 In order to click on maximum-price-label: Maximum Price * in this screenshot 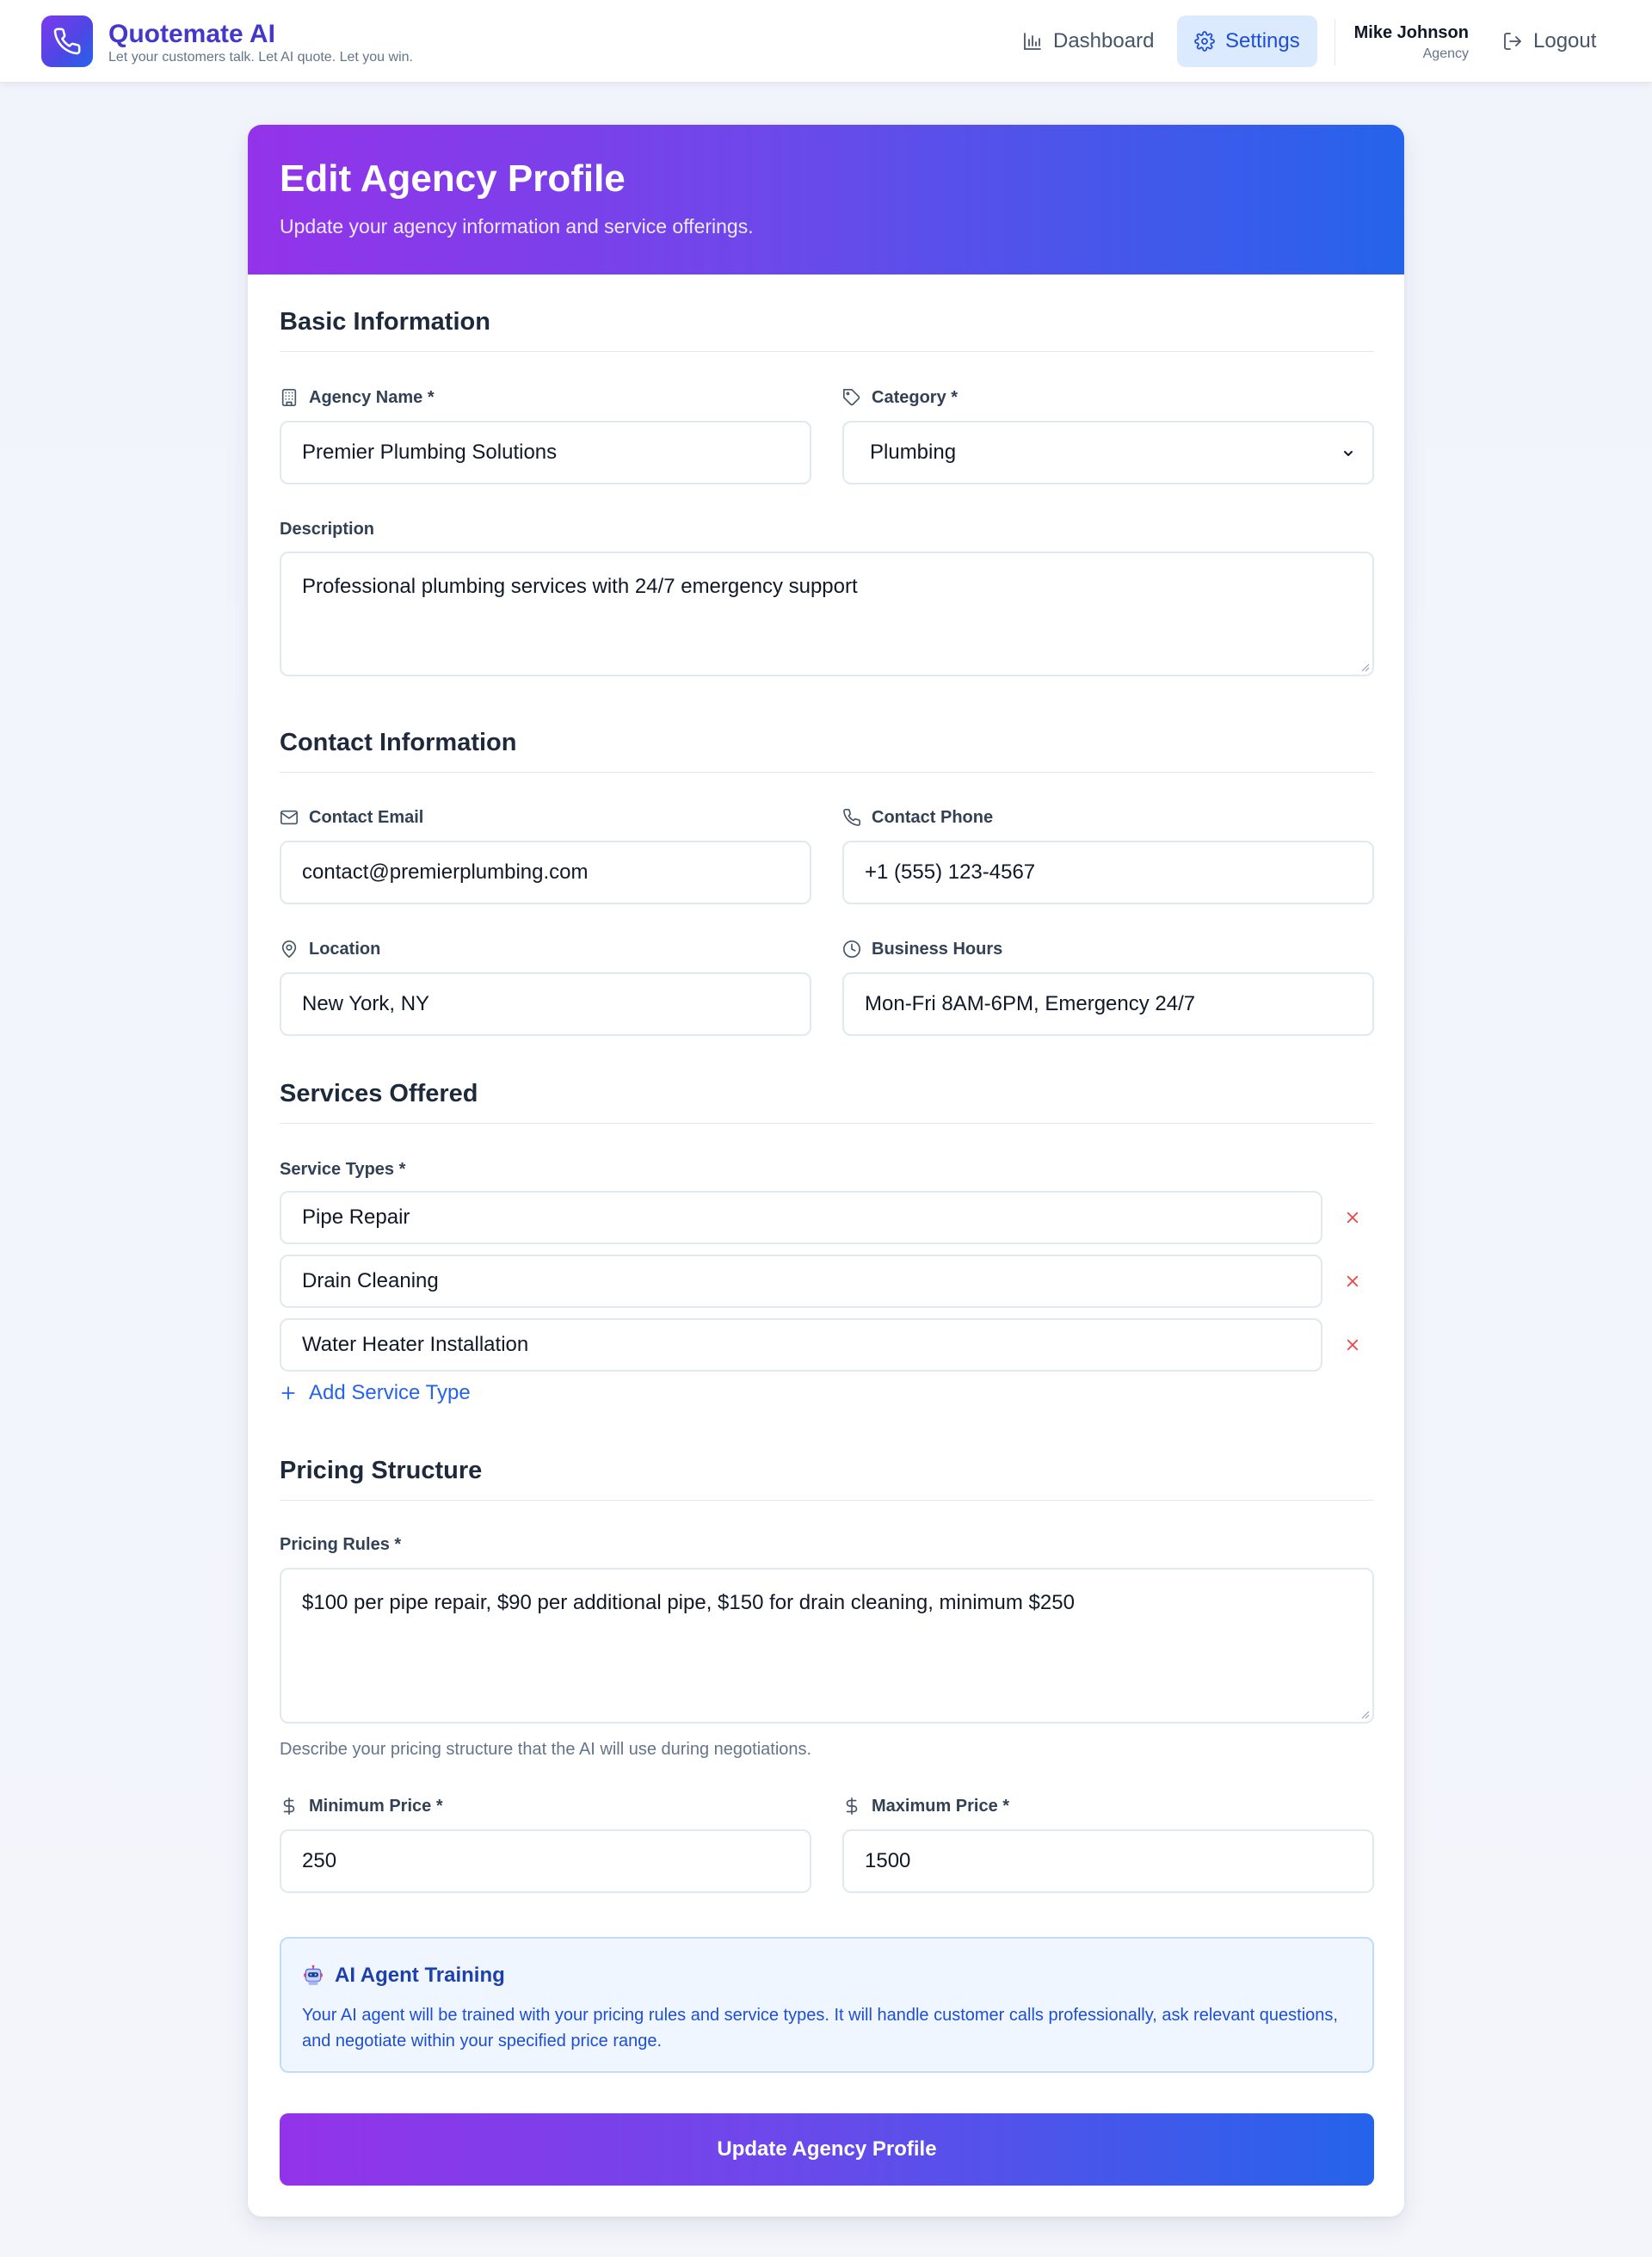, I will do `click(925, 1806)`.